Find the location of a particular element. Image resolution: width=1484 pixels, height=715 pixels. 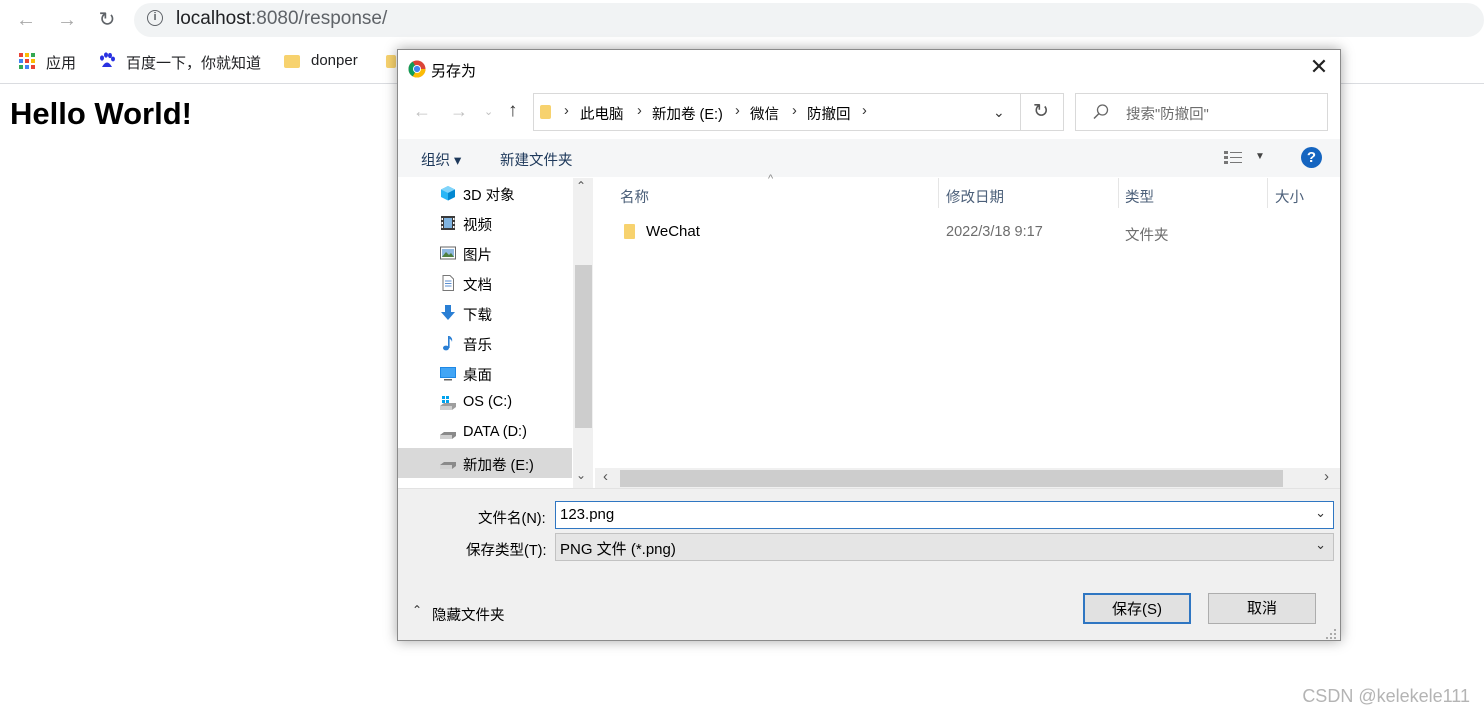

file-type: 文件夹 is located at coordinates (1147, 236).